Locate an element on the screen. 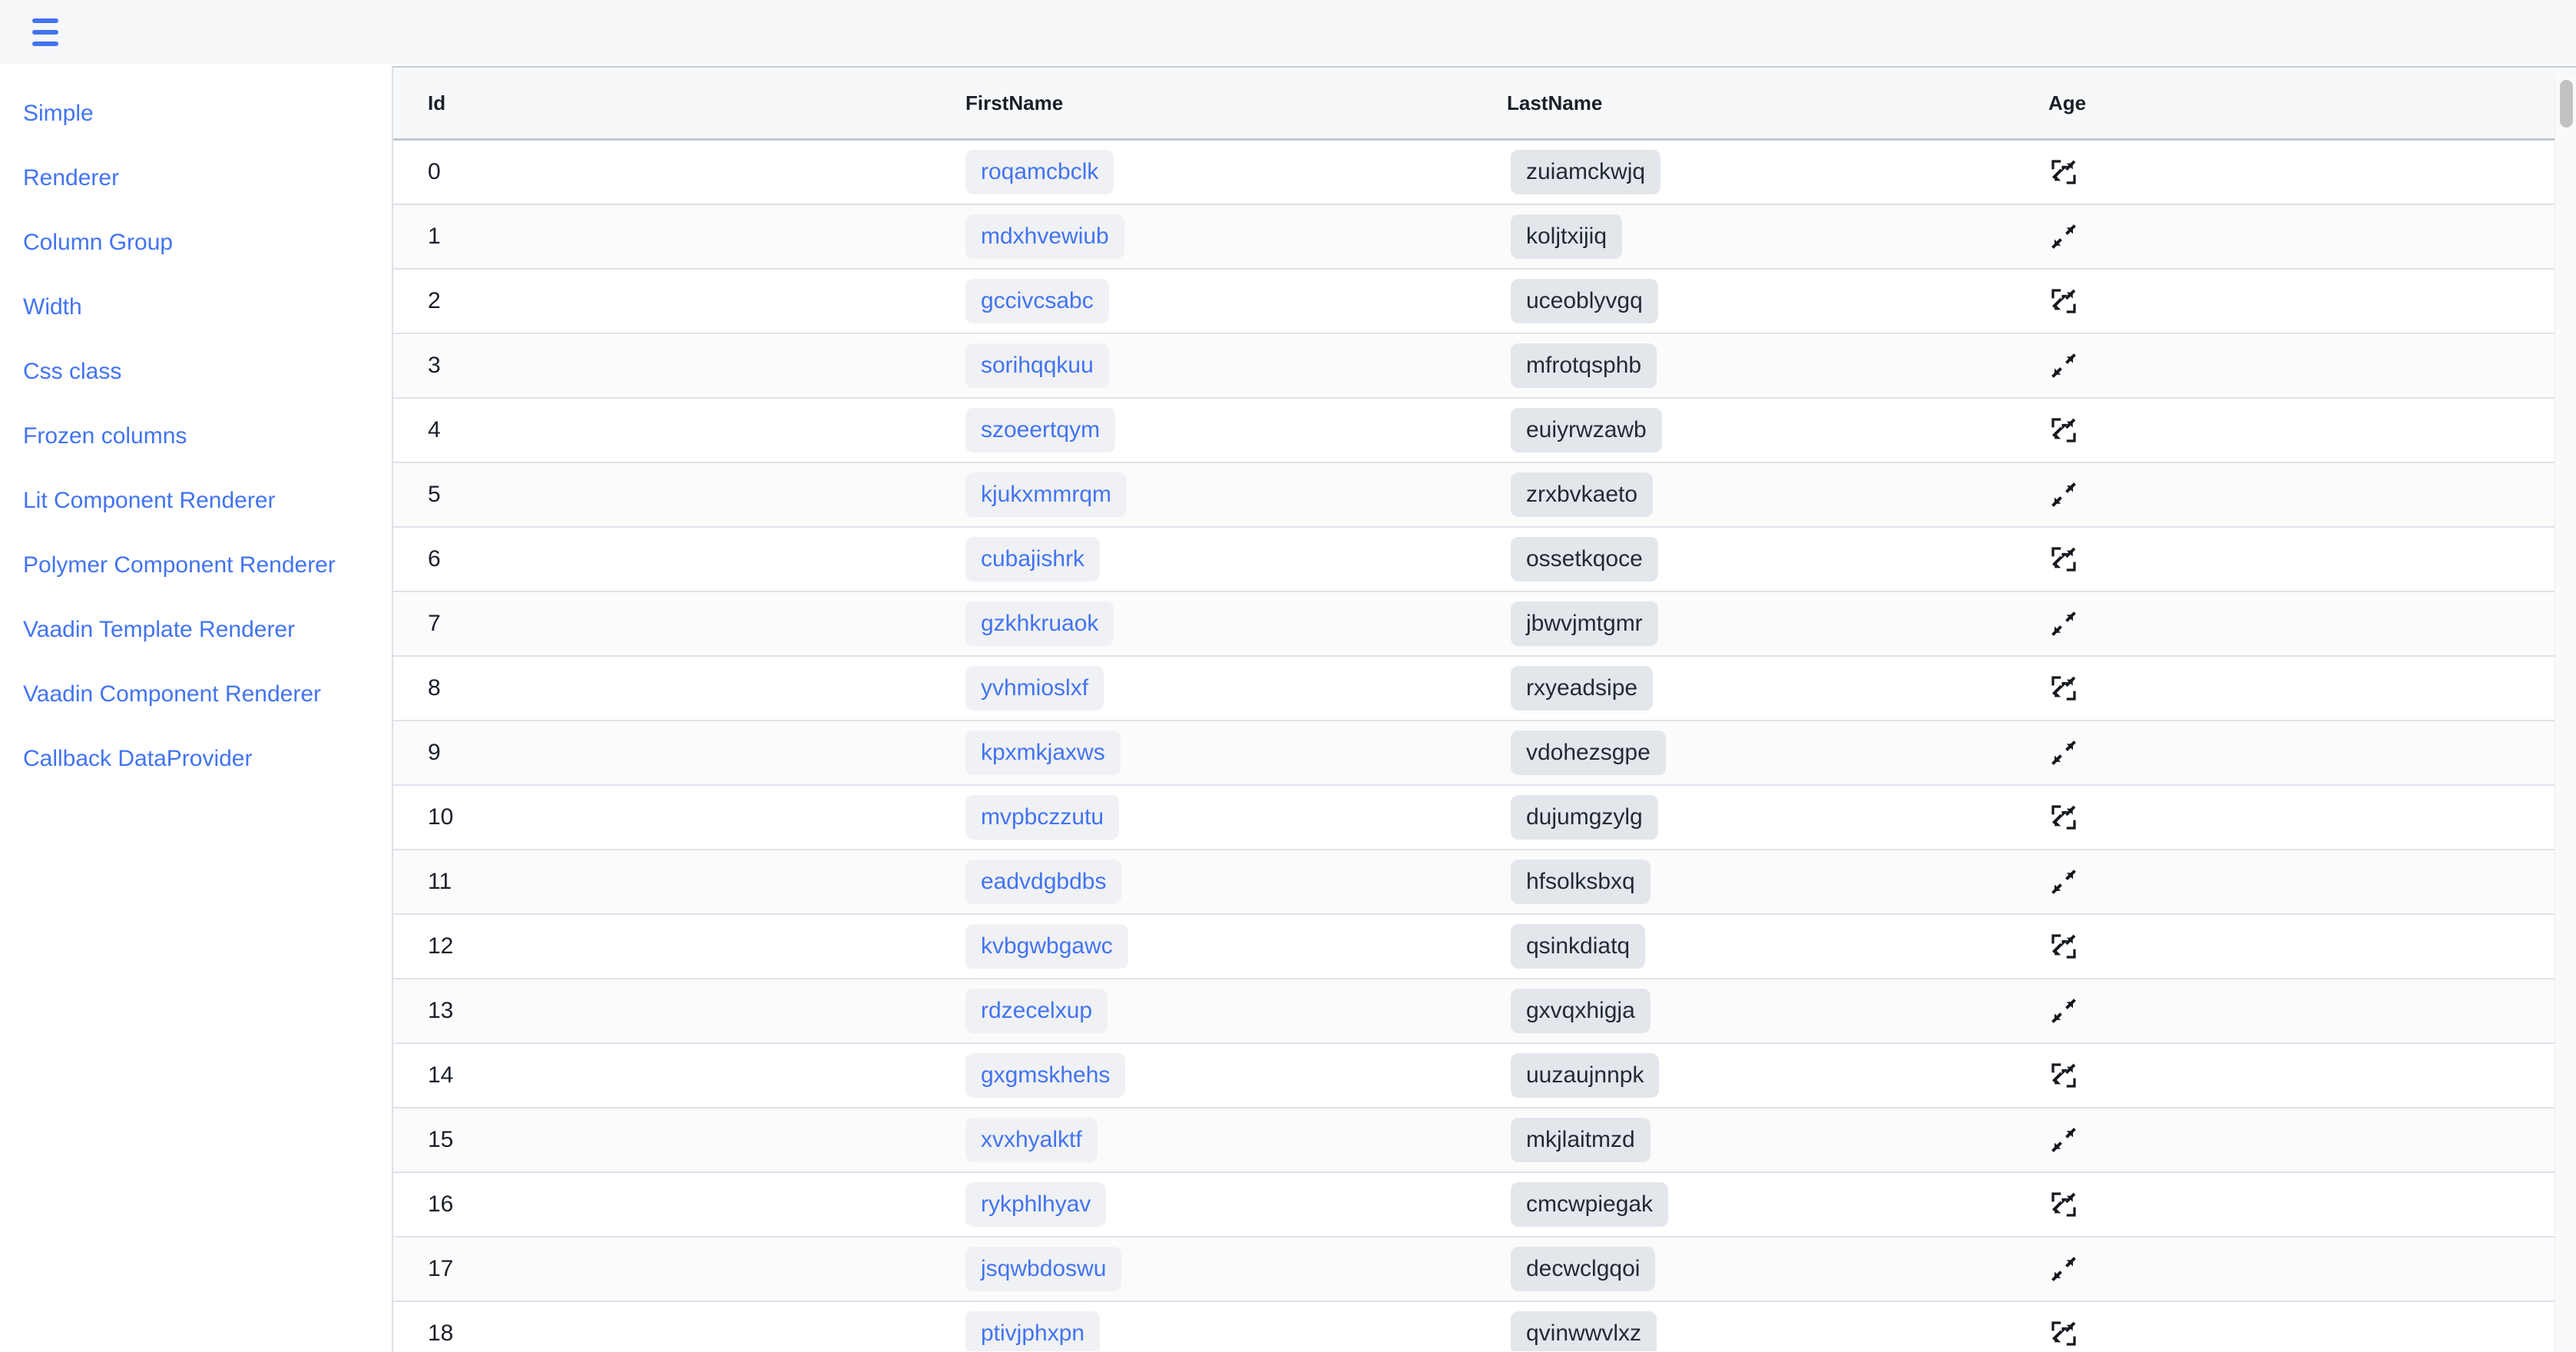  table-row: 12 kvbgwbgawc qsinkdiatq is located at coordinates (1484, 947).